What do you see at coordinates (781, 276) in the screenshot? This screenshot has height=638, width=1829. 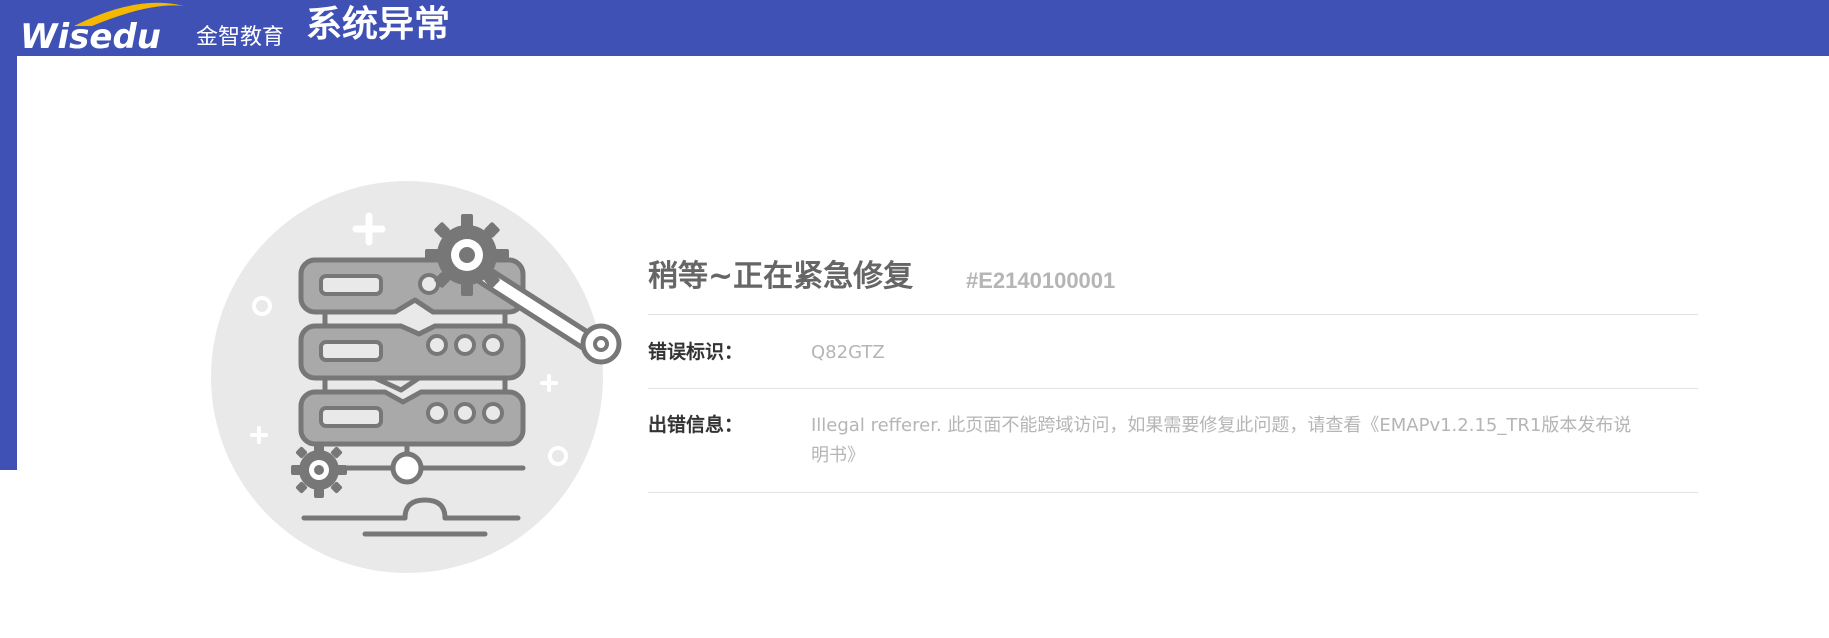 I see `error-title: 稍等~正在紧急修复` at bounding box center [781, 276].